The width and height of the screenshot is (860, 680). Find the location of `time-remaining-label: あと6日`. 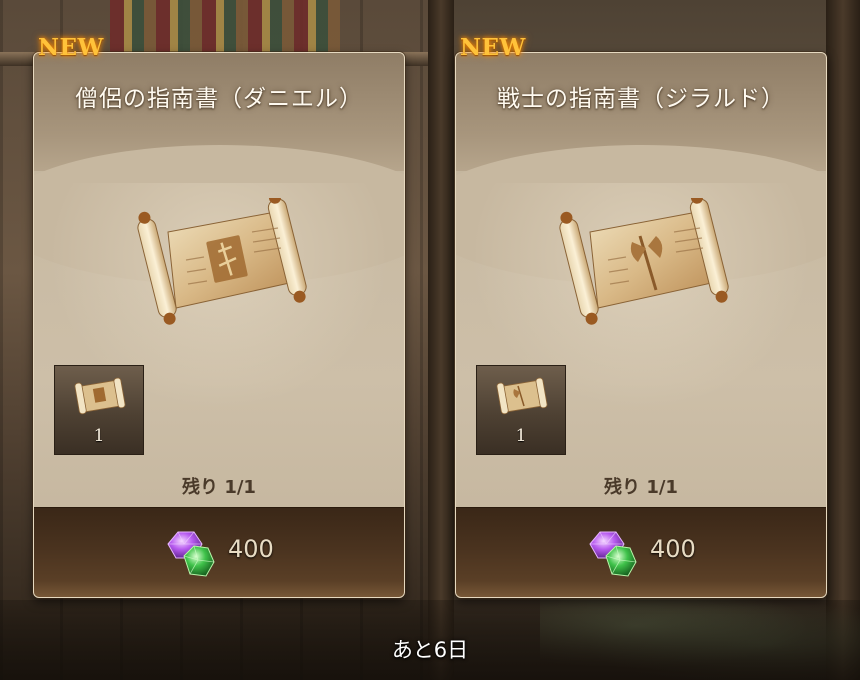

time-remaining-label: あと6日 is located at coordinates (430, 650).